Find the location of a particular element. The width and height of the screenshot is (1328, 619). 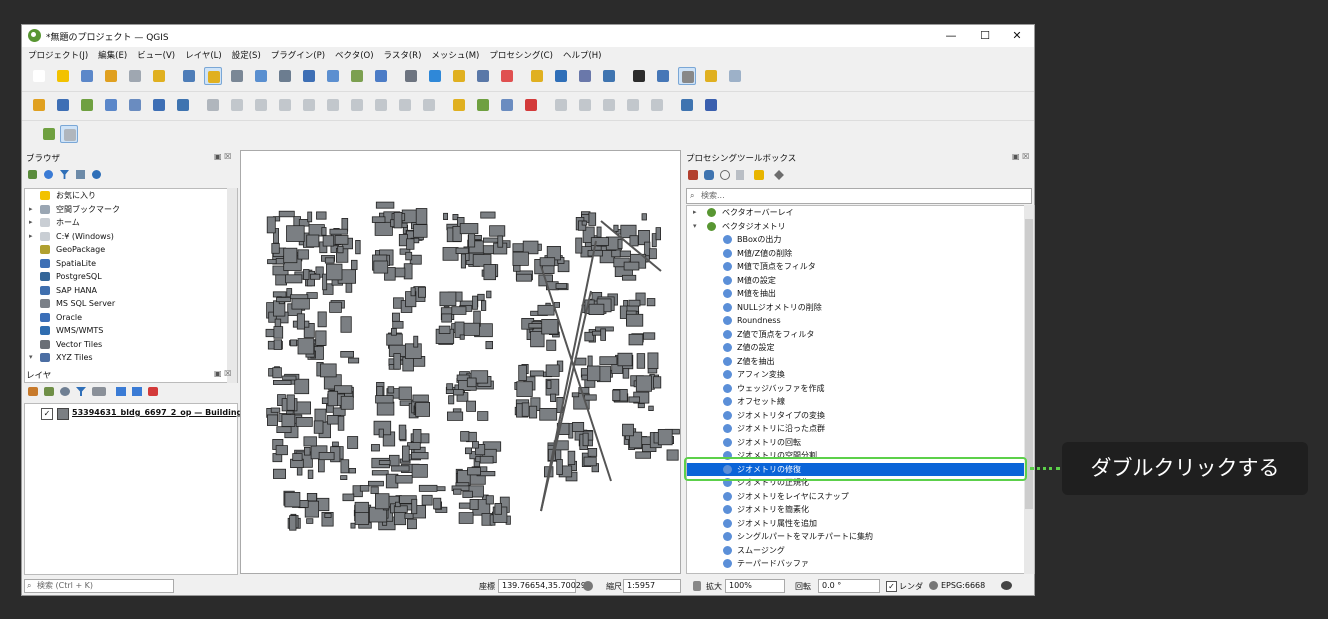

tb1-tool-19-icon is located at coordinates (507, 76).